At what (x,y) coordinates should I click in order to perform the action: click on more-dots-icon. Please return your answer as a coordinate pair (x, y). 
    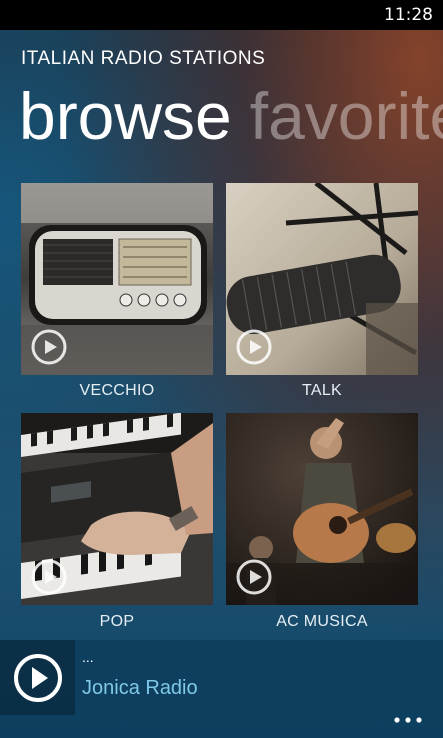
    Looking at the image, I should click on (409, 720).